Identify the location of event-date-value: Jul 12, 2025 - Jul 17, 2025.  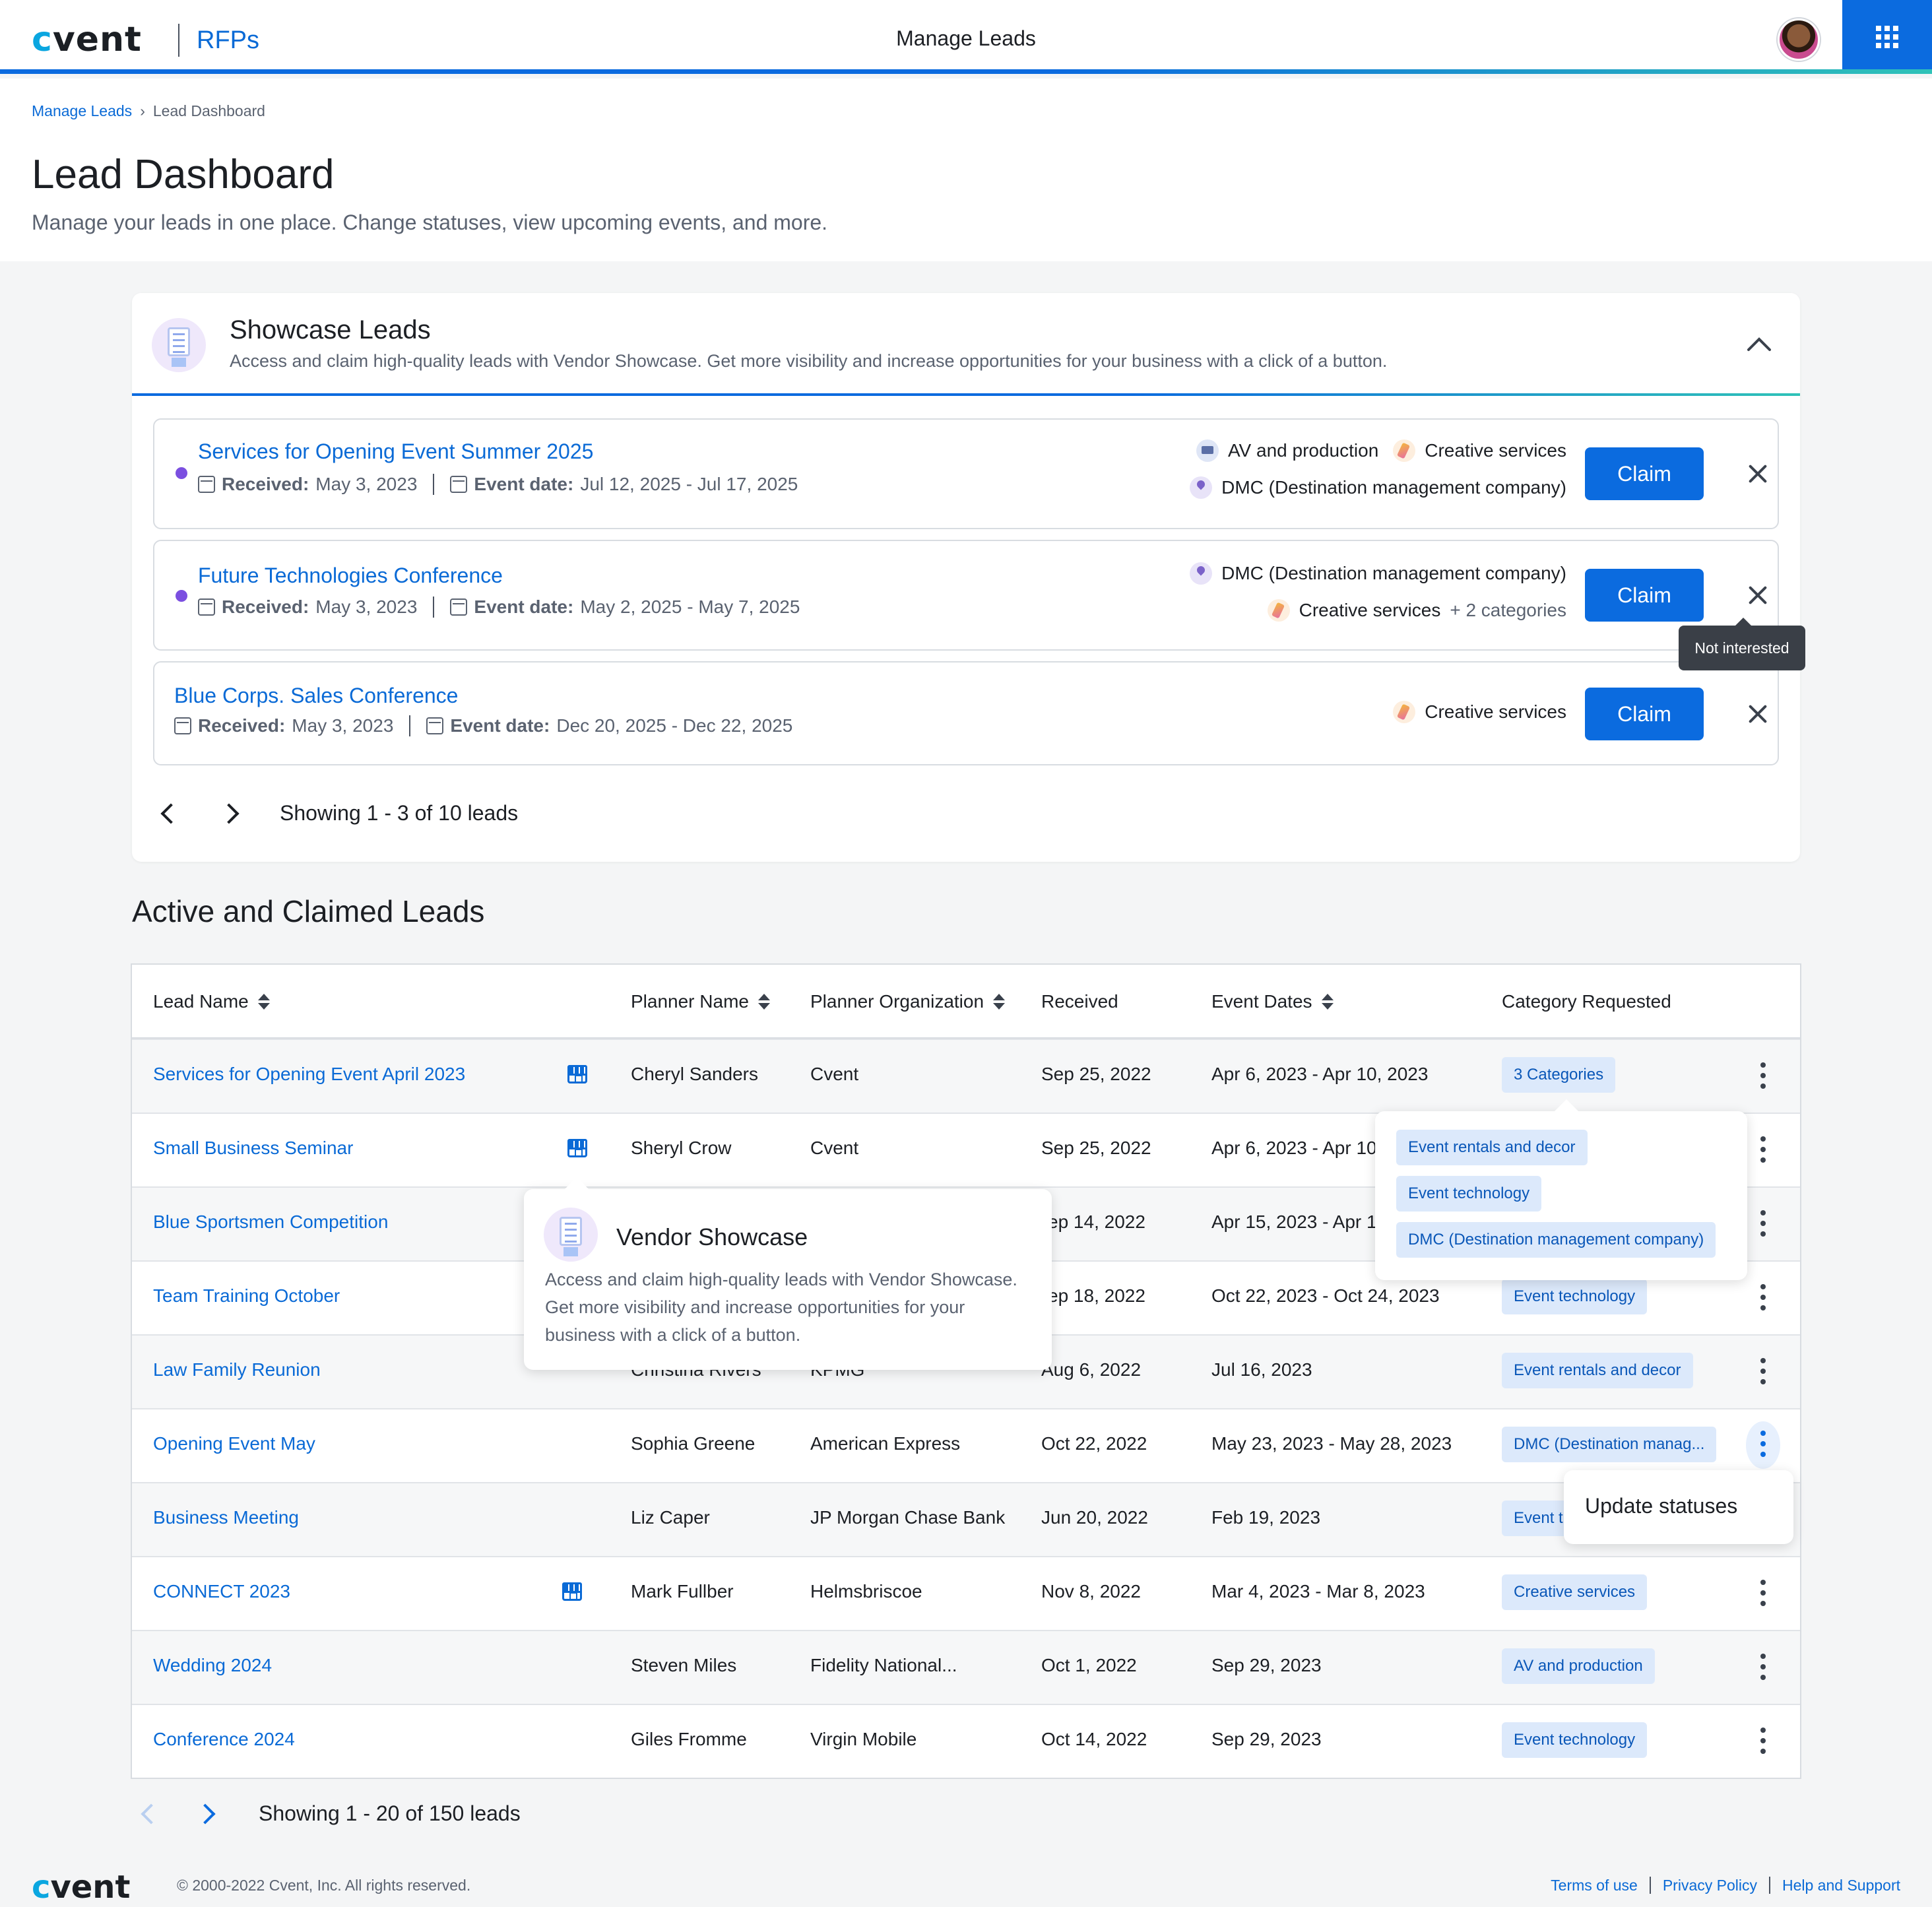
(689, 484).